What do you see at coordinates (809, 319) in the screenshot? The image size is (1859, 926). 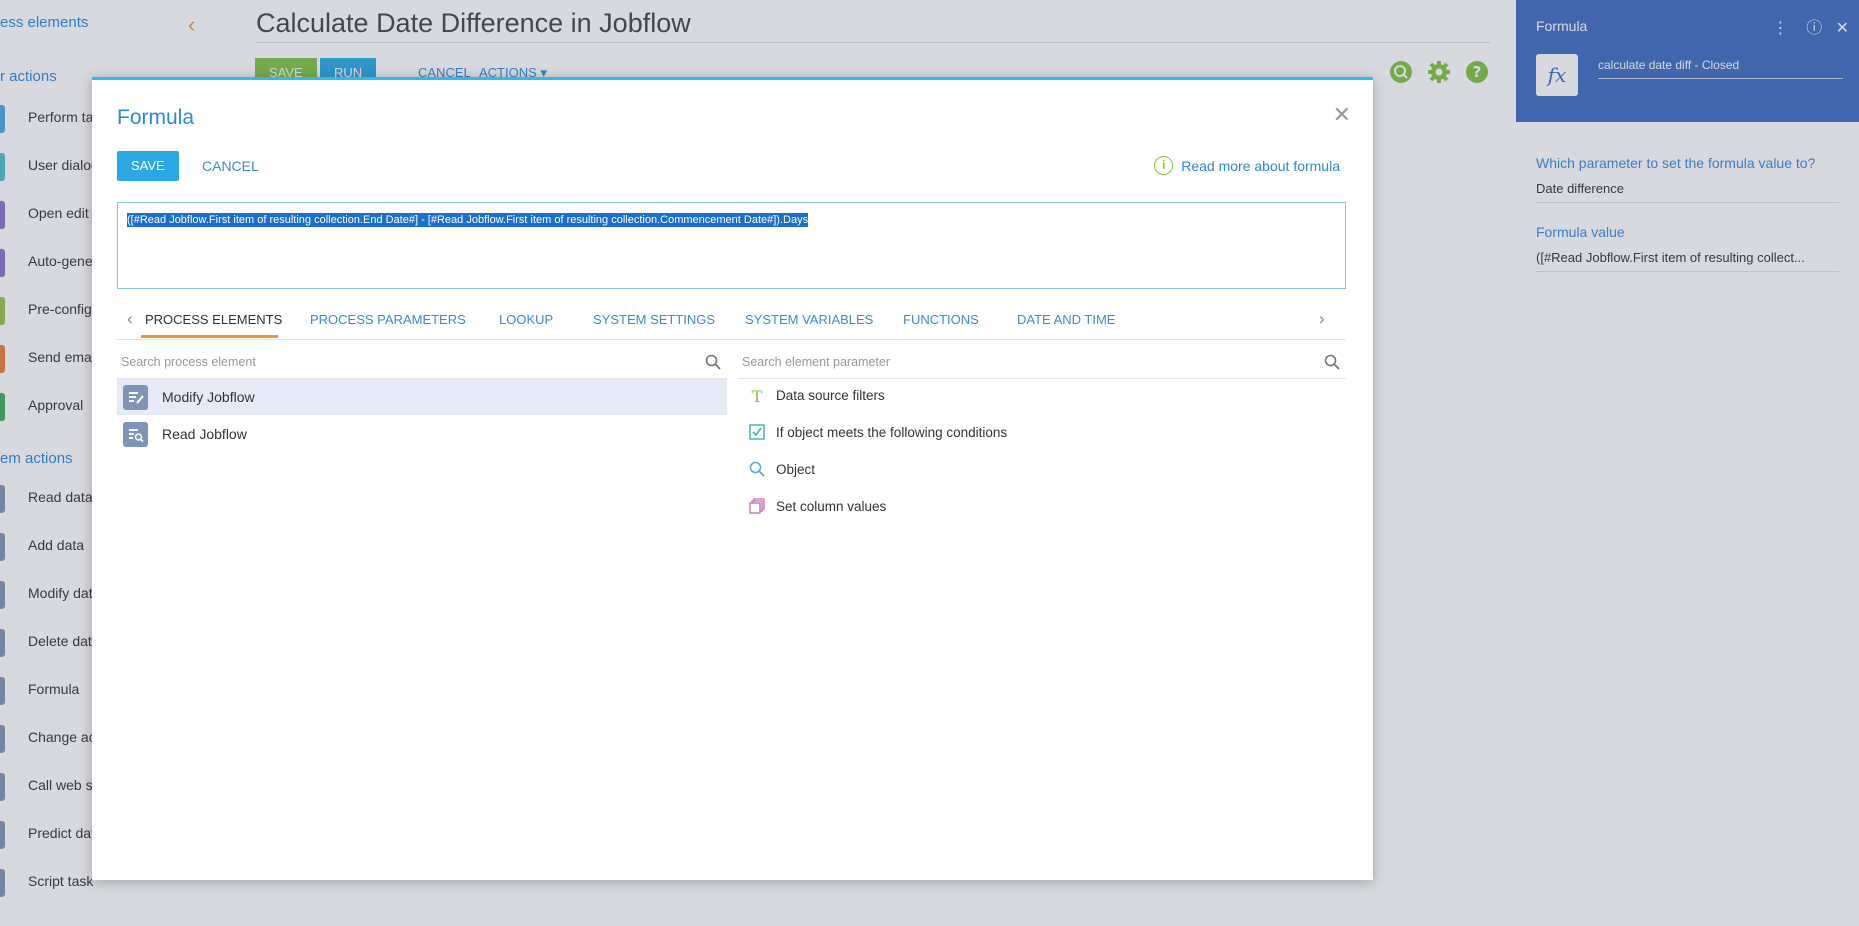 I see `tab-system-variables: SYSTEM VARIABLES` at bounding box center [809, 319].